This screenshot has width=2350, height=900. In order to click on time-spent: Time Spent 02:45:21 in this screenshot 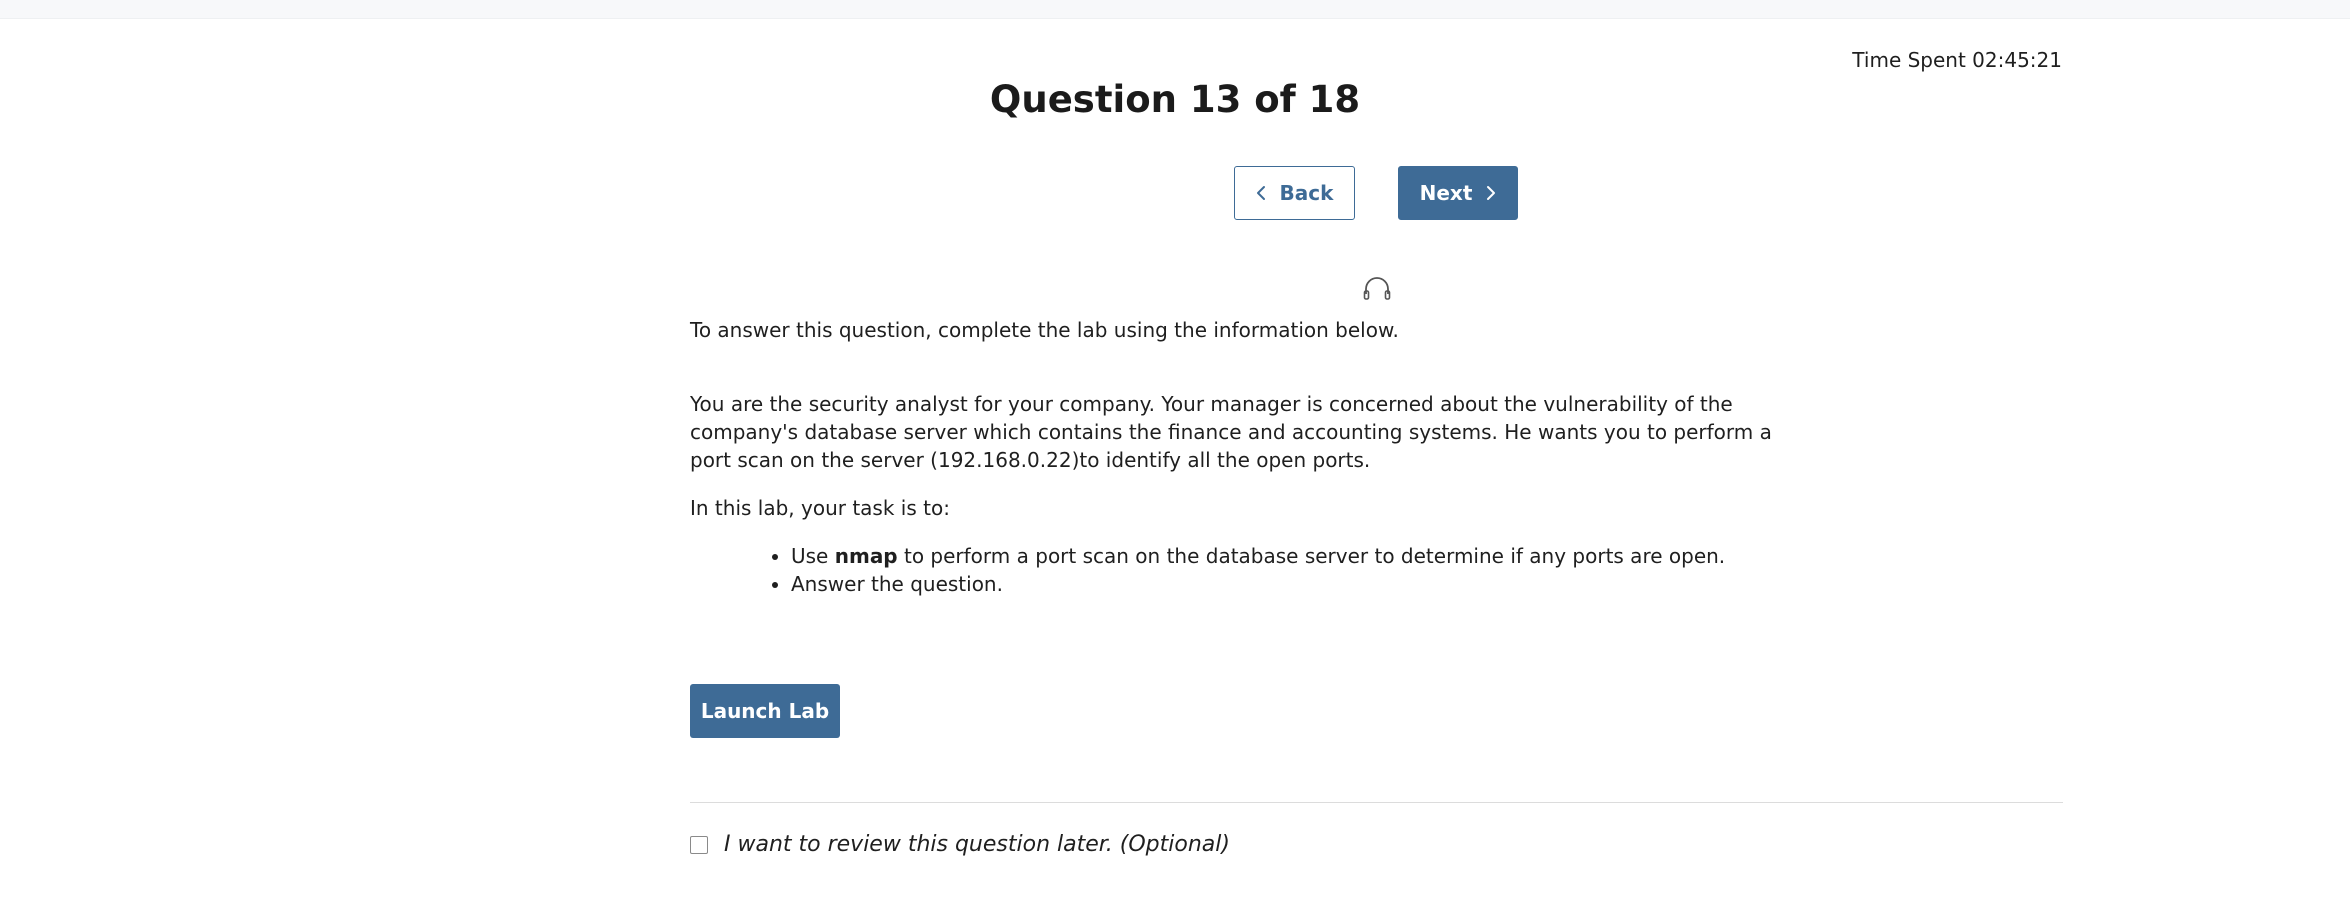, I will do `click(1957, 60)`.